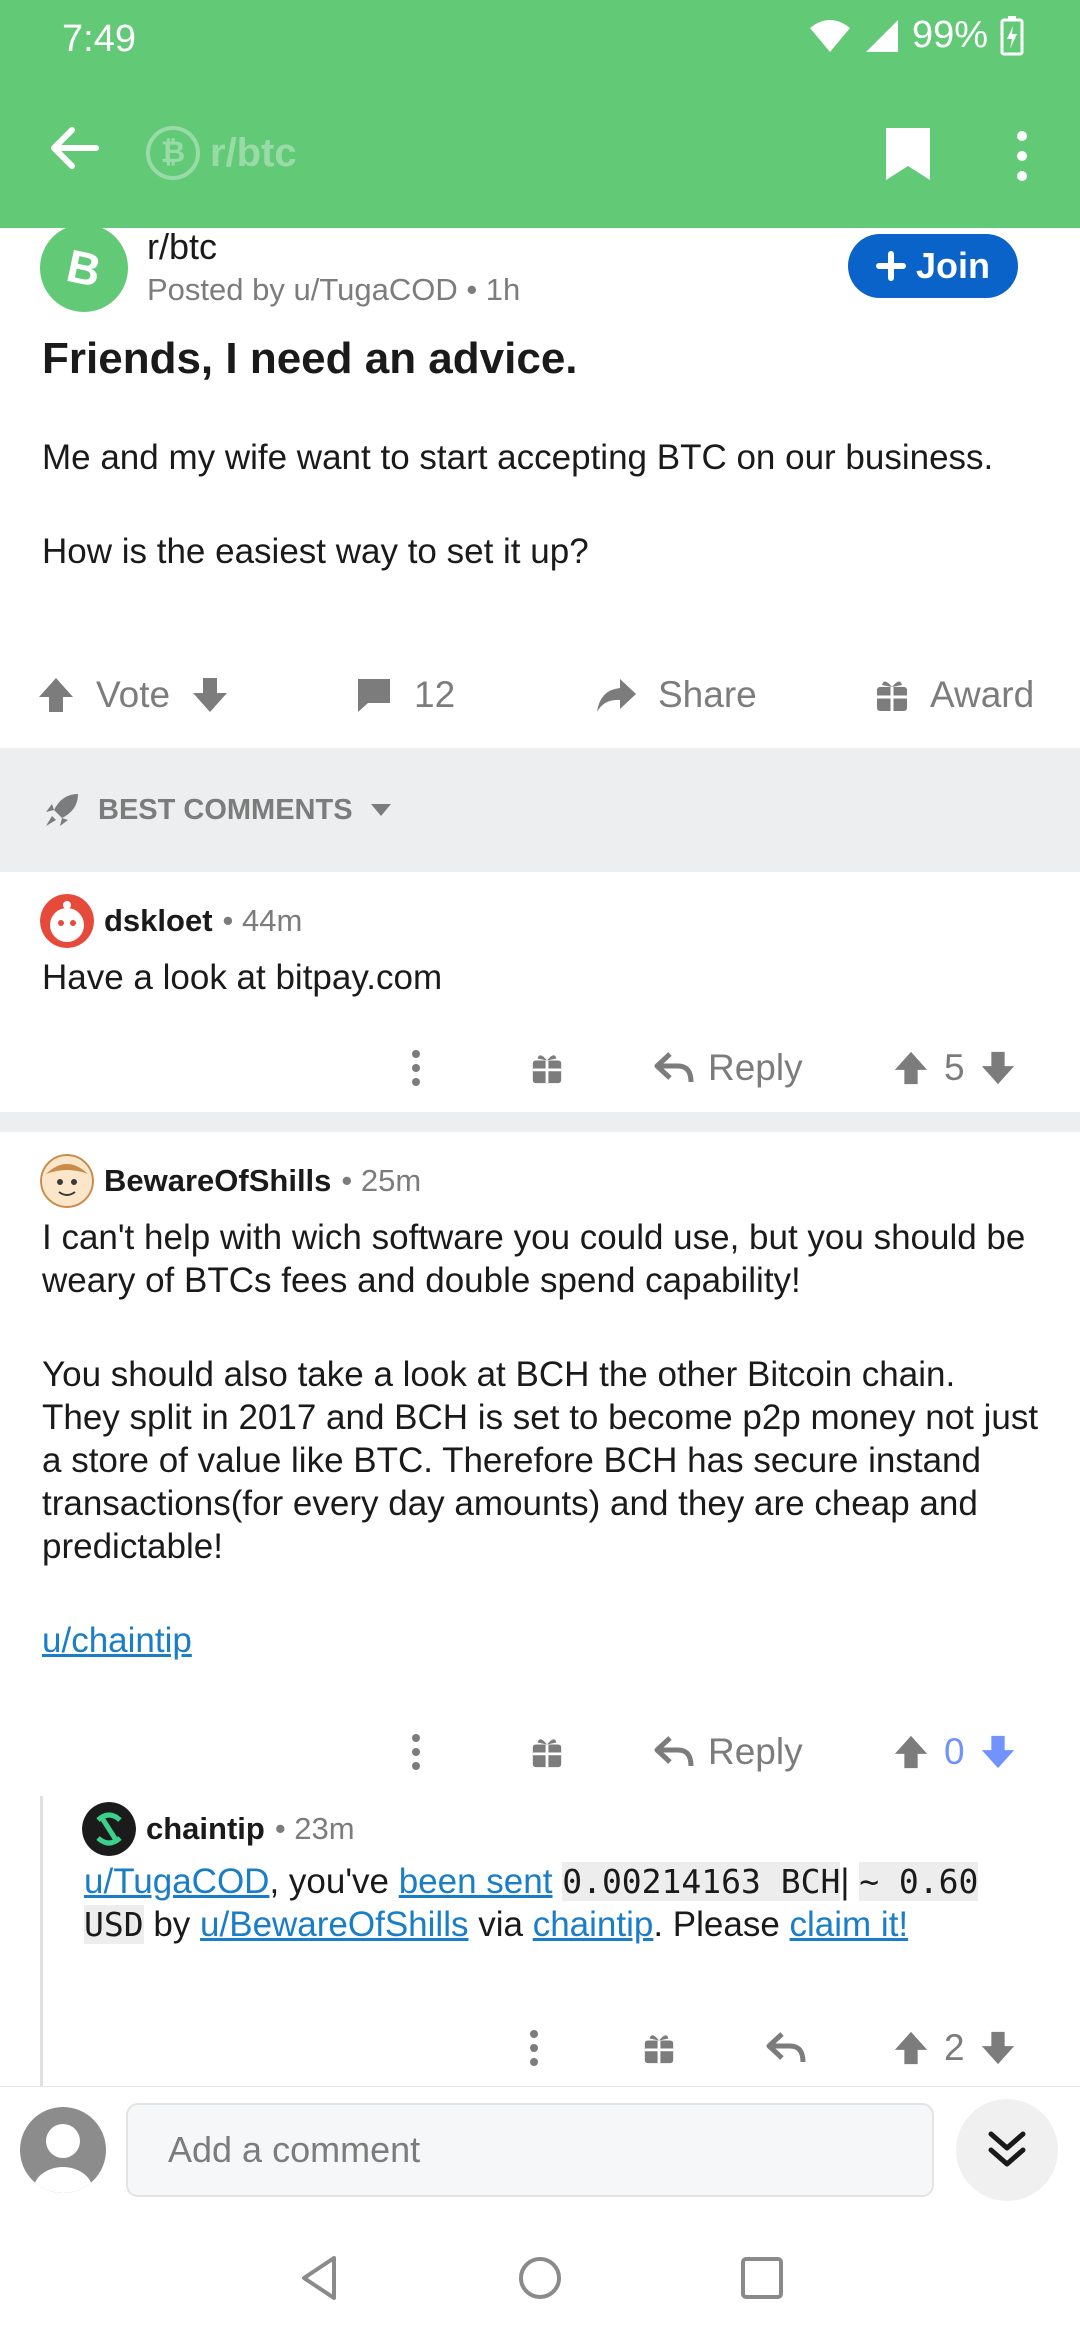  Describe the element at coordinates (540, 810) in the screenshot. I see `sort-bar: BEST COMMENTS` at that location.